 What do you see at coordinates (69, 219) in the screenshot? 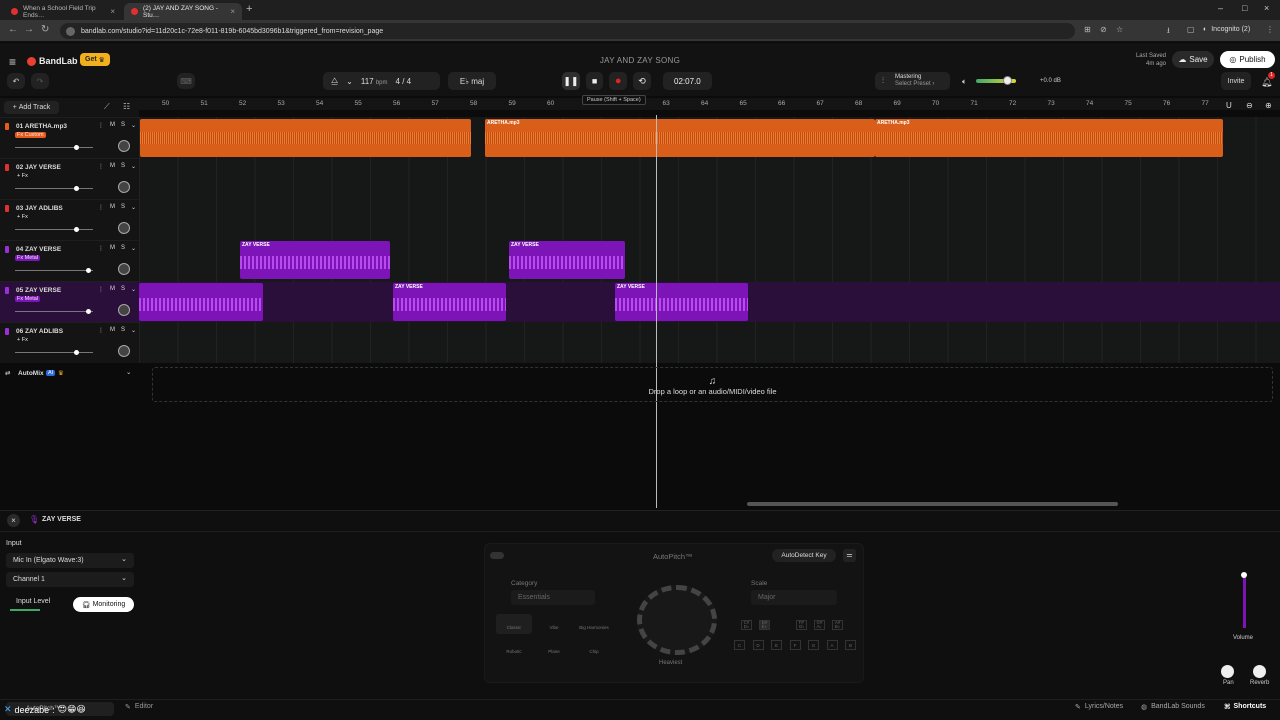
I see `track-header: 03 JAY ADLIBS + Fx ⋮ M S ⌄` at bounding box center [69, 219].